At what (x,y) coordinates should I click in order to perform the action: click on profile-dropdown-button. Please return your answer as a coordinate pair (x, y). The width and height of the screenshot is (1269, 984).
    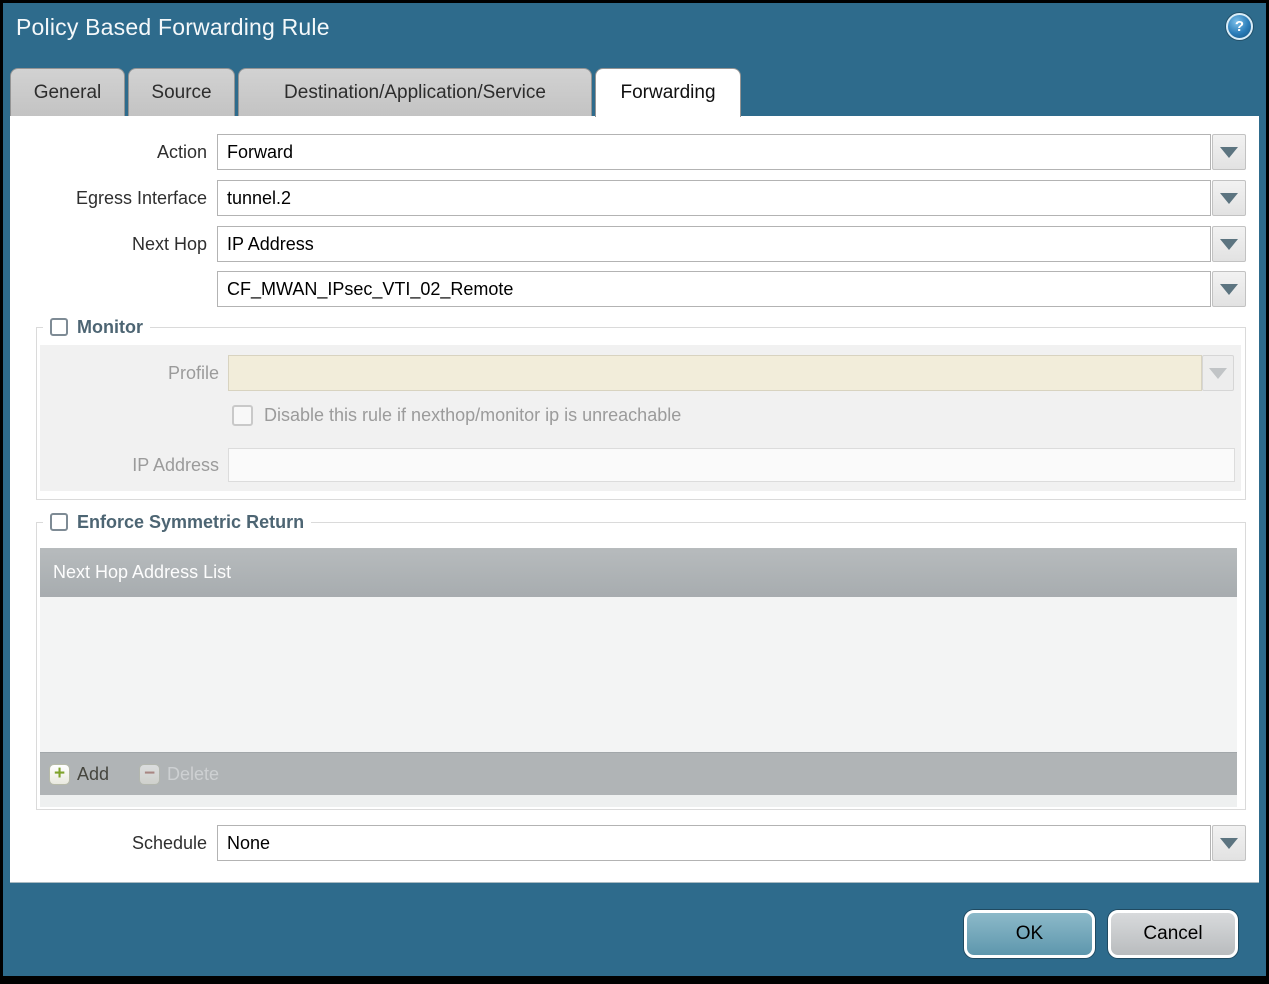
    Looking at the image, I should click on (1218, 373).